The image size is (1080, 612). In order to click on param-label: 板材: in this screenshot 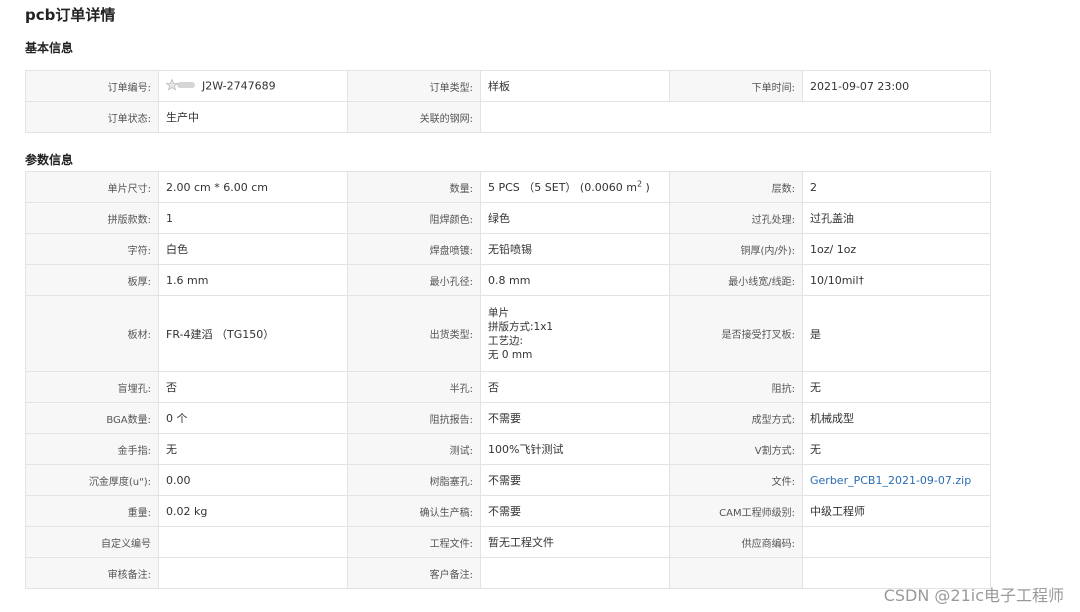, I will do `click(92, 333)`.